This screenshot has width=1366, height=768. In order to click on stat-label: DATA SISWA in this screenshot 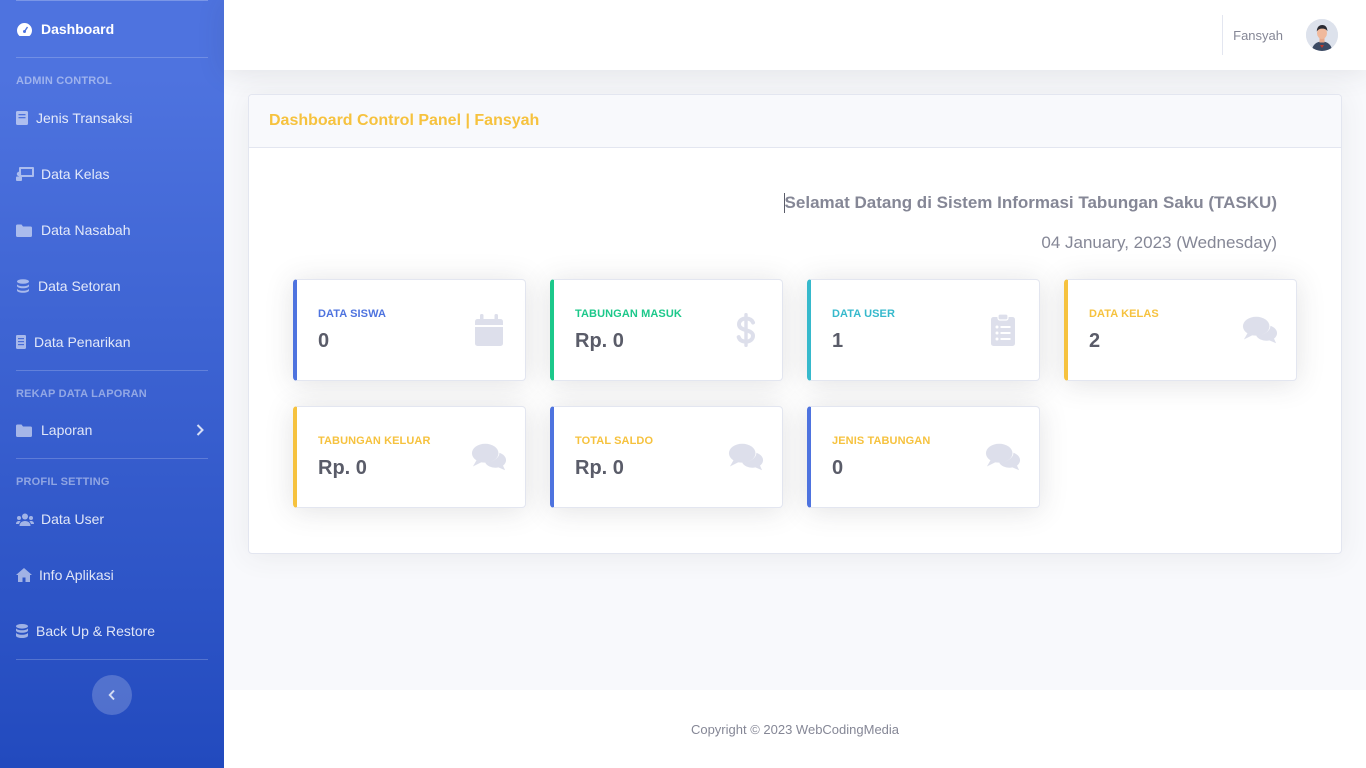, I will do `click(352, 314)`.